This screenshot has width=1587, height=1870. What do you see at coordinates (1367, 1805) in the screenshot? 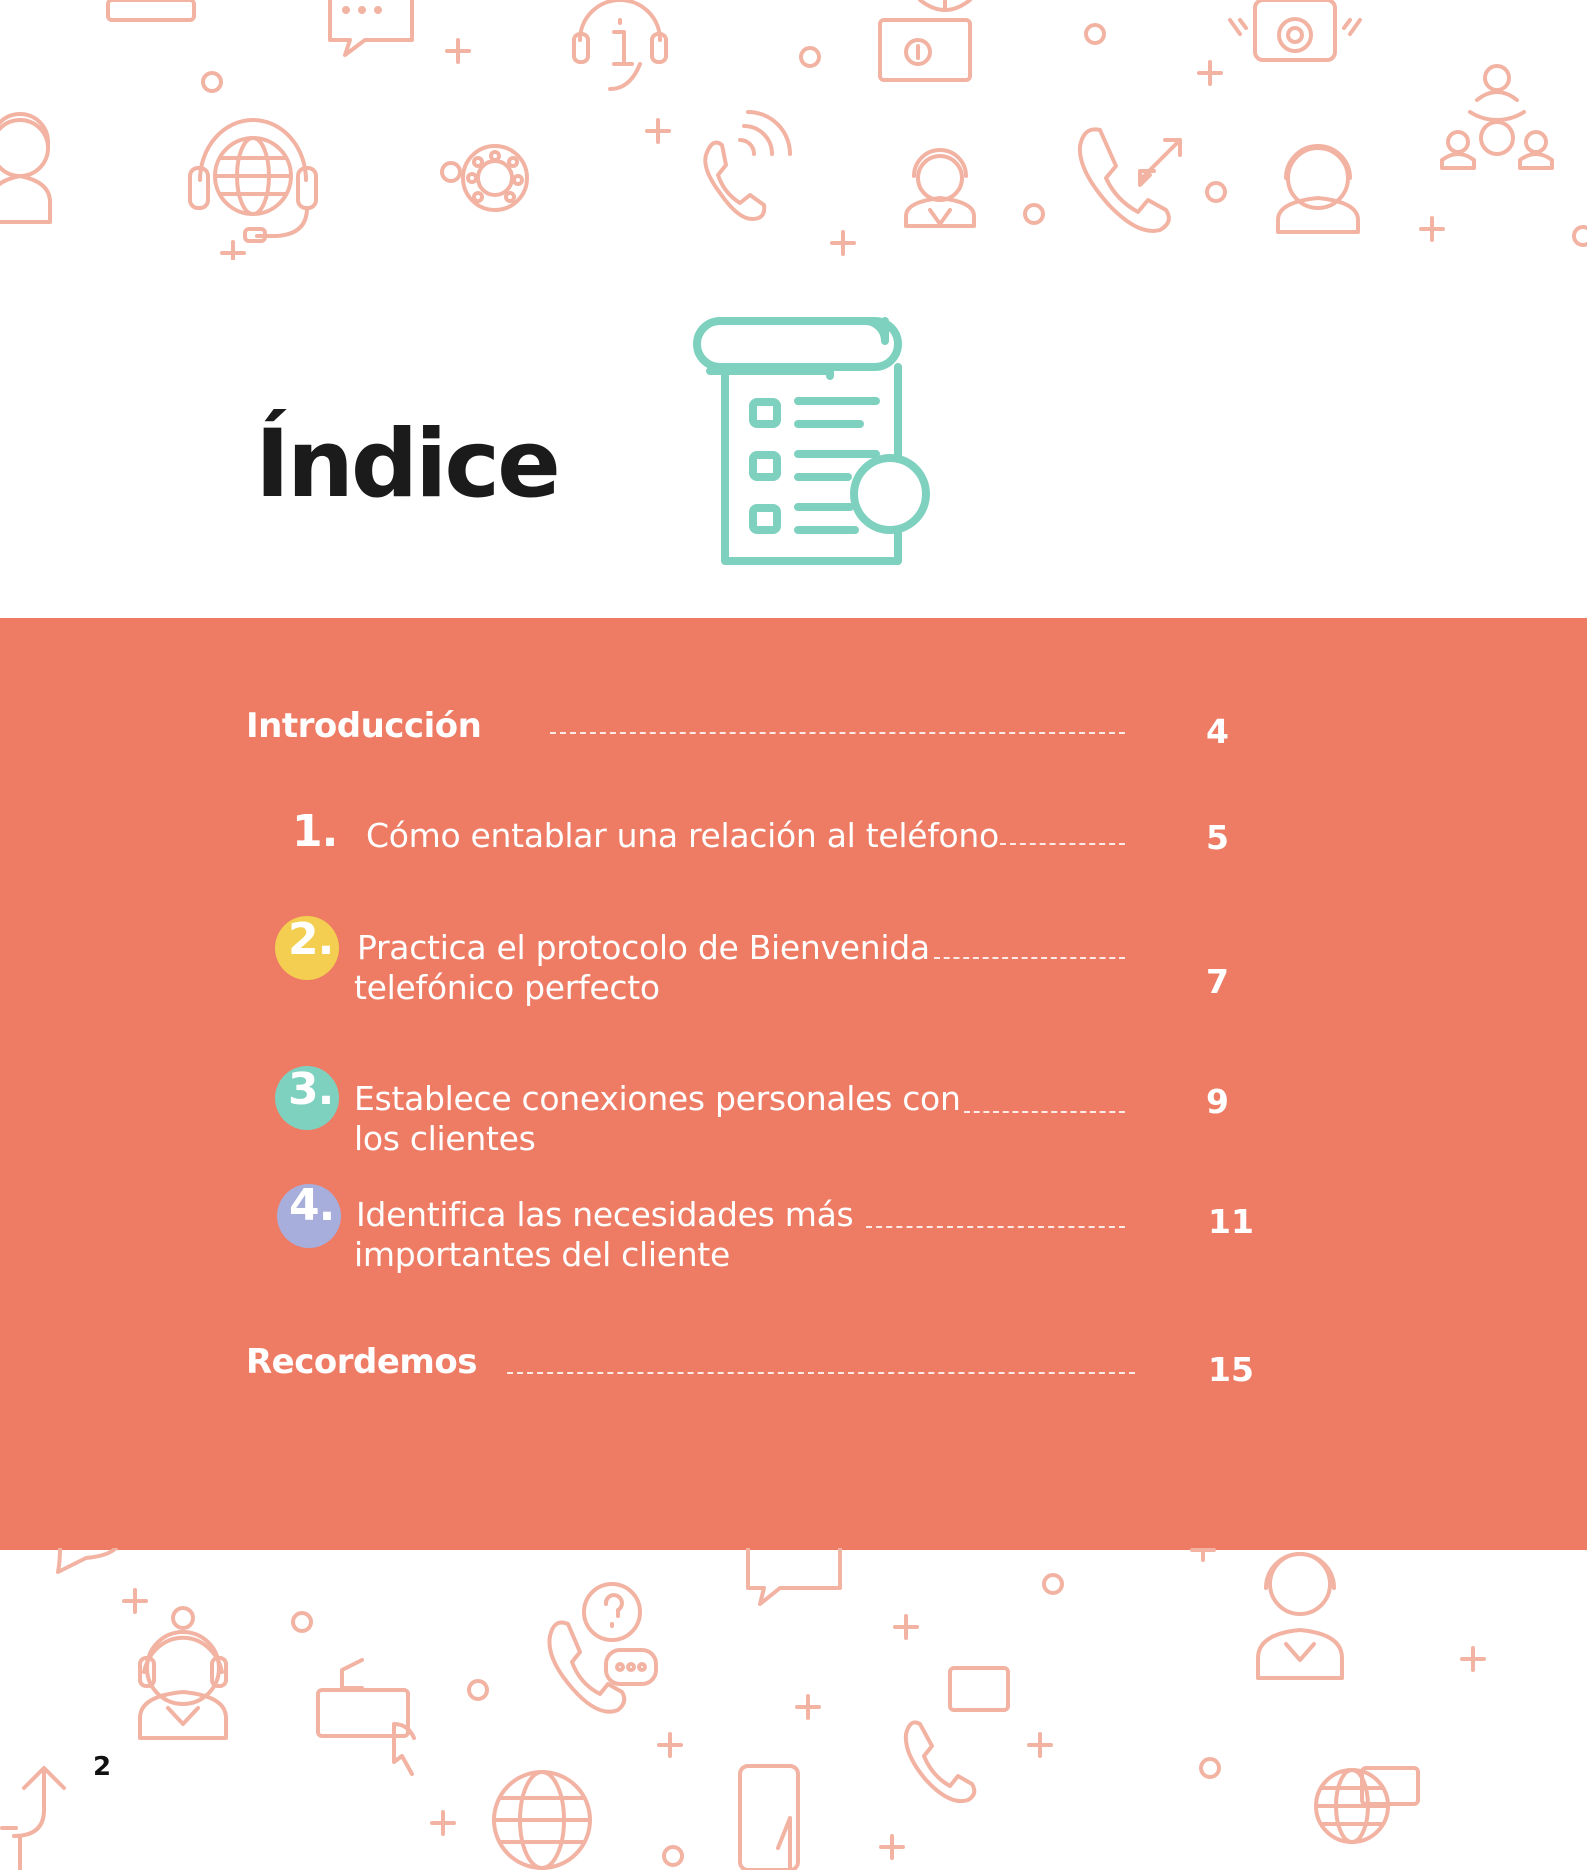
I see `globe-chat-icon` at bounding box center [1367, 1805].